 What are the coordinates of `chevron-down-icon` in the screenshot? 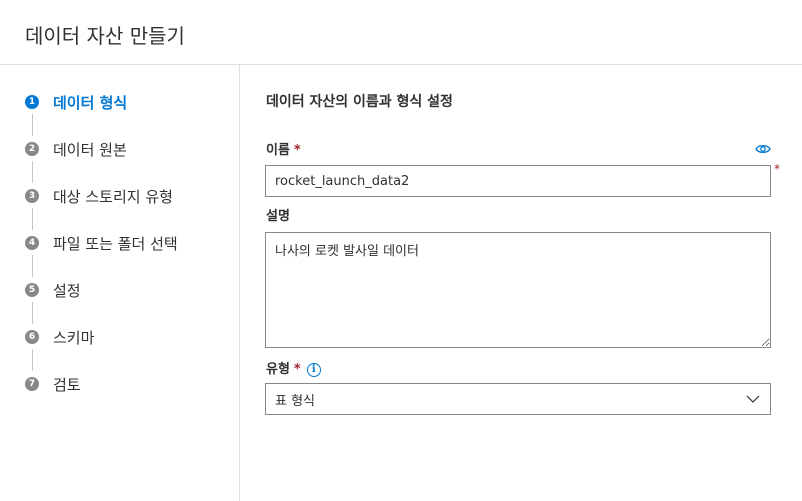 It's located at (753, 399).